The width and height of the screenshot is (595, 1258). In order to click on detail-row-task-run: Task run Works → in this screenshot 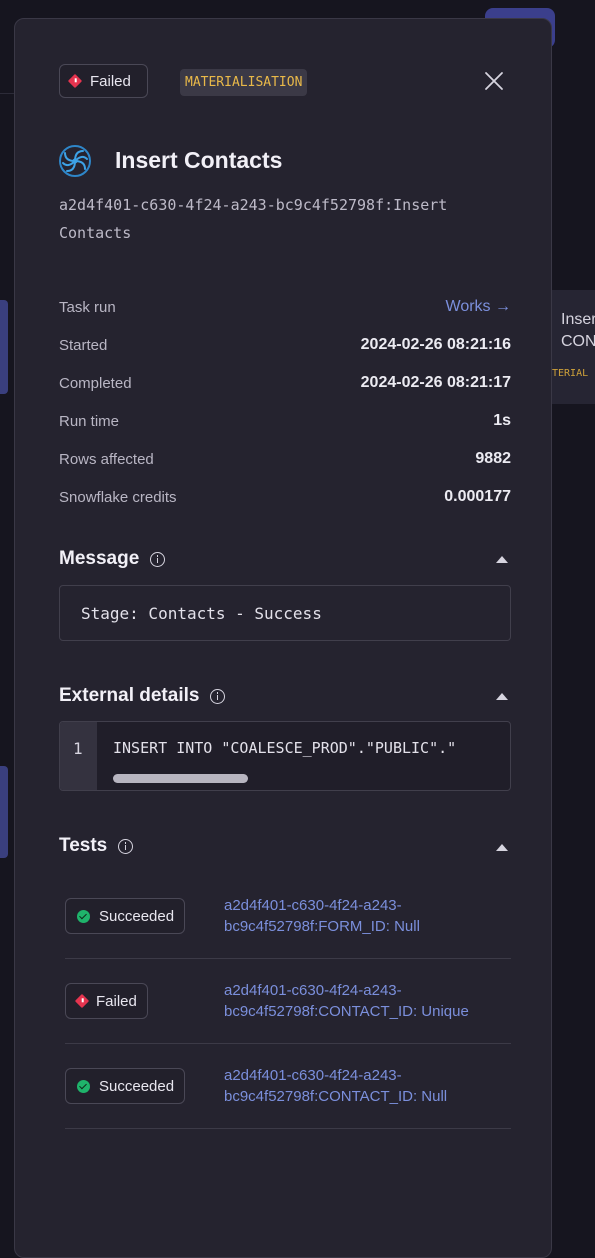, I will do `click(285, 307)`.